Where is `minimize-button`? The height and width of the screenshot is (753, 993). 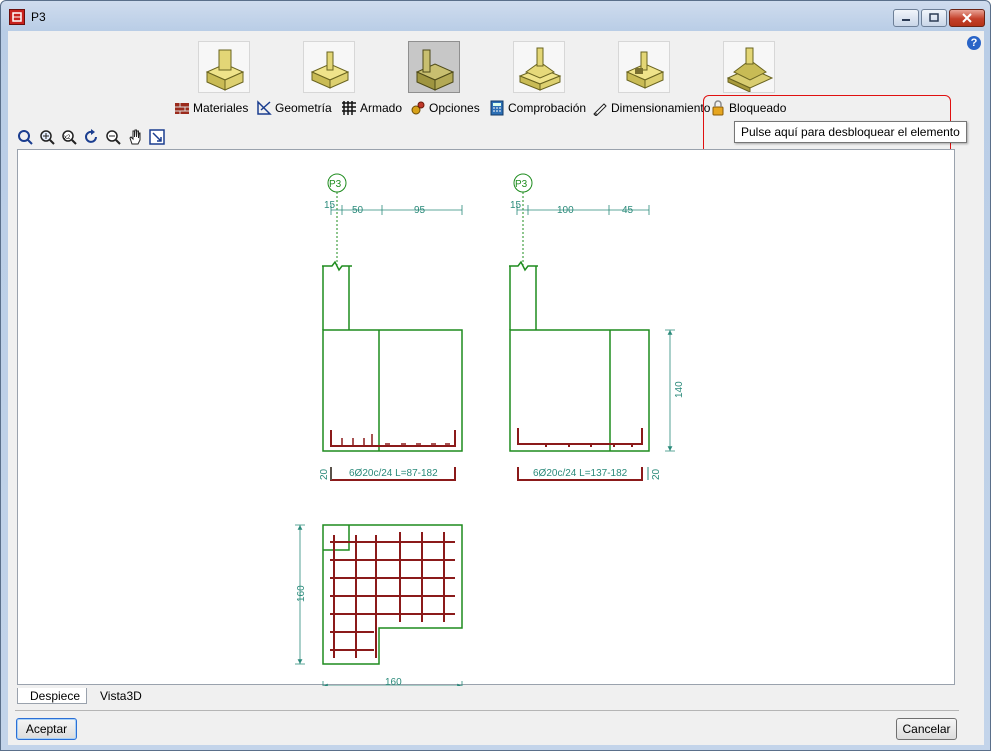 minimize-button is located at coordinates (906, 18).